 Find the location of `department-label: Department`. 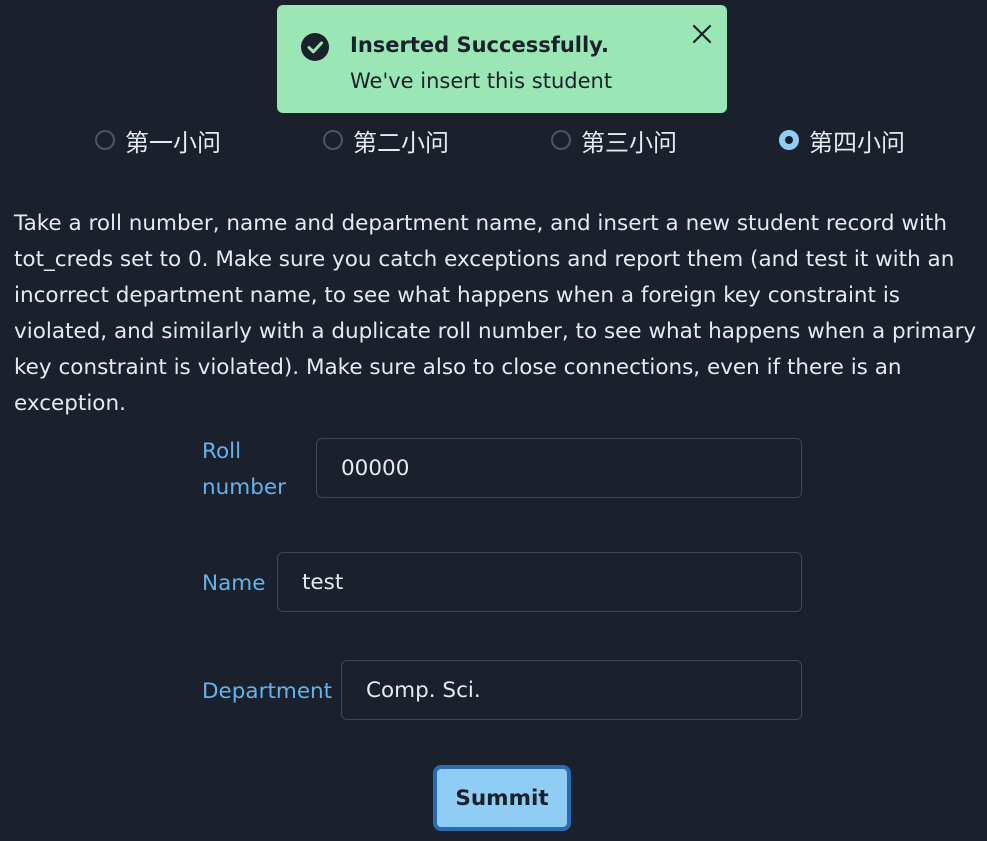

department-label: Department is located at coordinates (267, 691).